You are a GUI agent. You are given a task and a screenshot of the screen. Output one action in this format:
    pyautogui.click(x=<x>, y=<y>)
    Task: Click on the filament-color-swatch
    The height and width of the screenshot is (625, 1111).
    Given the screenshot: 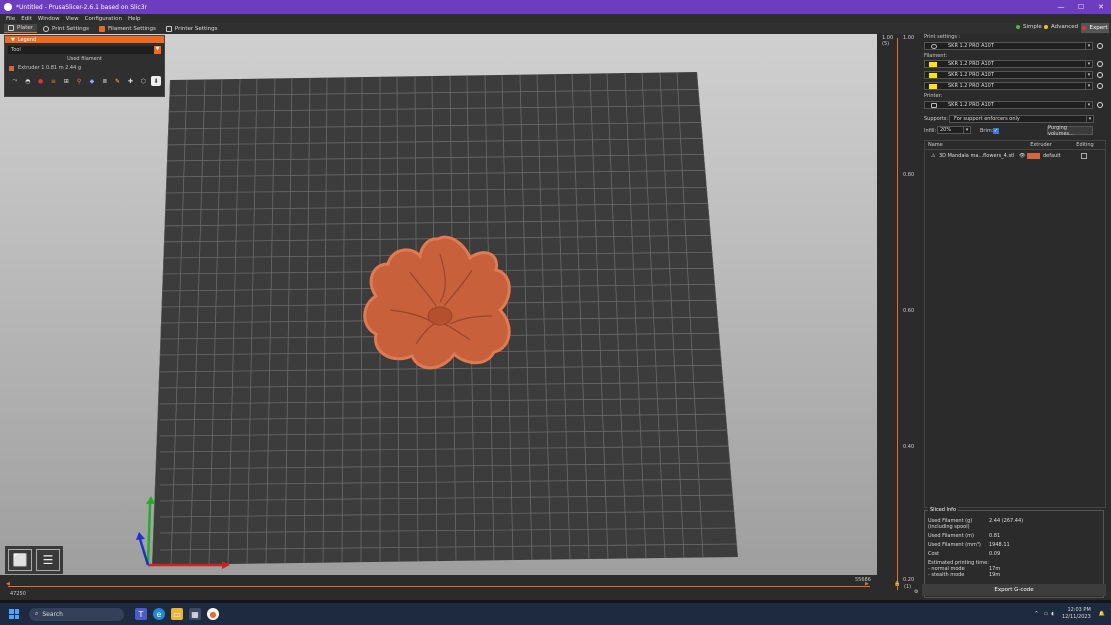 What is the action you would take?
    pyautogui.click(x=933, y=86)
    